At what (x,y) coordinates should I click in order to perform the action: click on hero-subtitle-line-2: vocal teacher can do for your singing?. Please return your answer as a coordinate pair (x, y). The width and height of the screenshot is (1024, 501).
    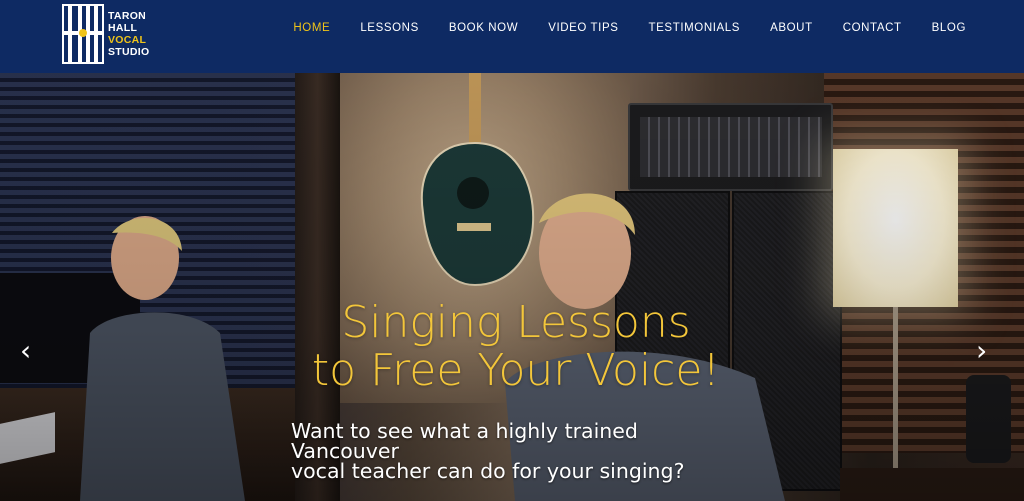
    Looking at the image, I should click on (488, 471).